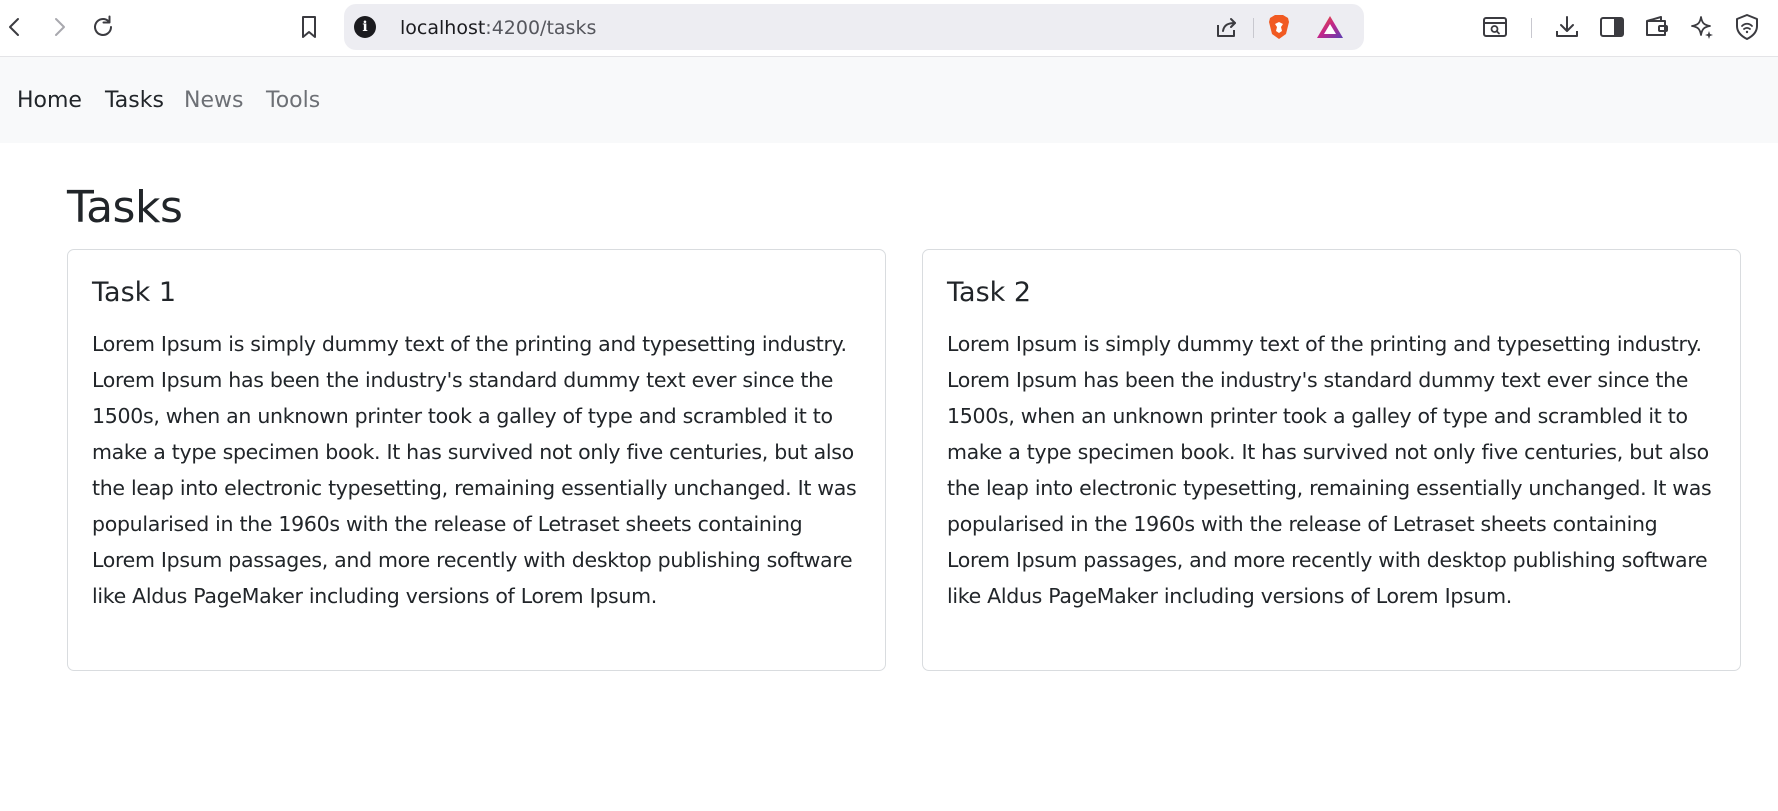  I want to click on wallet-icon, so click(1657, 27).